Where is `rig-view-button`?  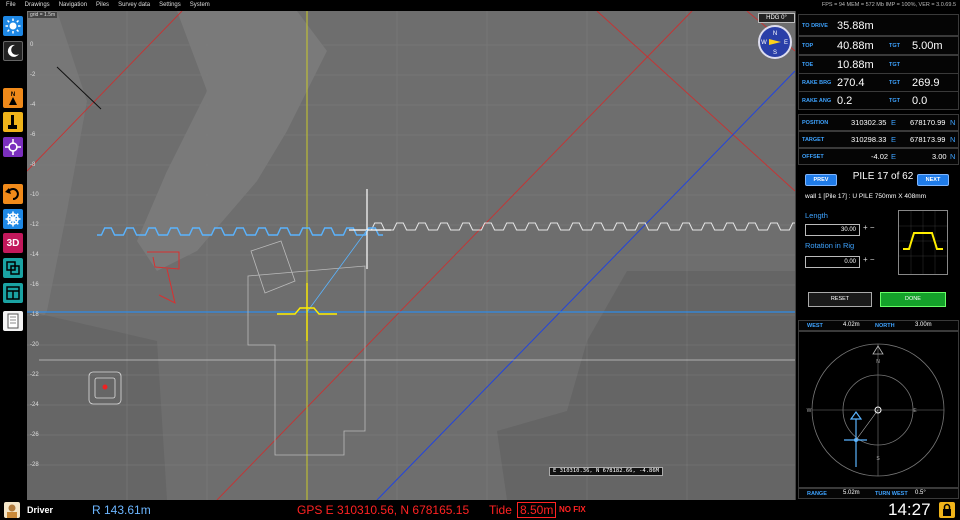 rig-view-button is located at coordinates (13, 122).